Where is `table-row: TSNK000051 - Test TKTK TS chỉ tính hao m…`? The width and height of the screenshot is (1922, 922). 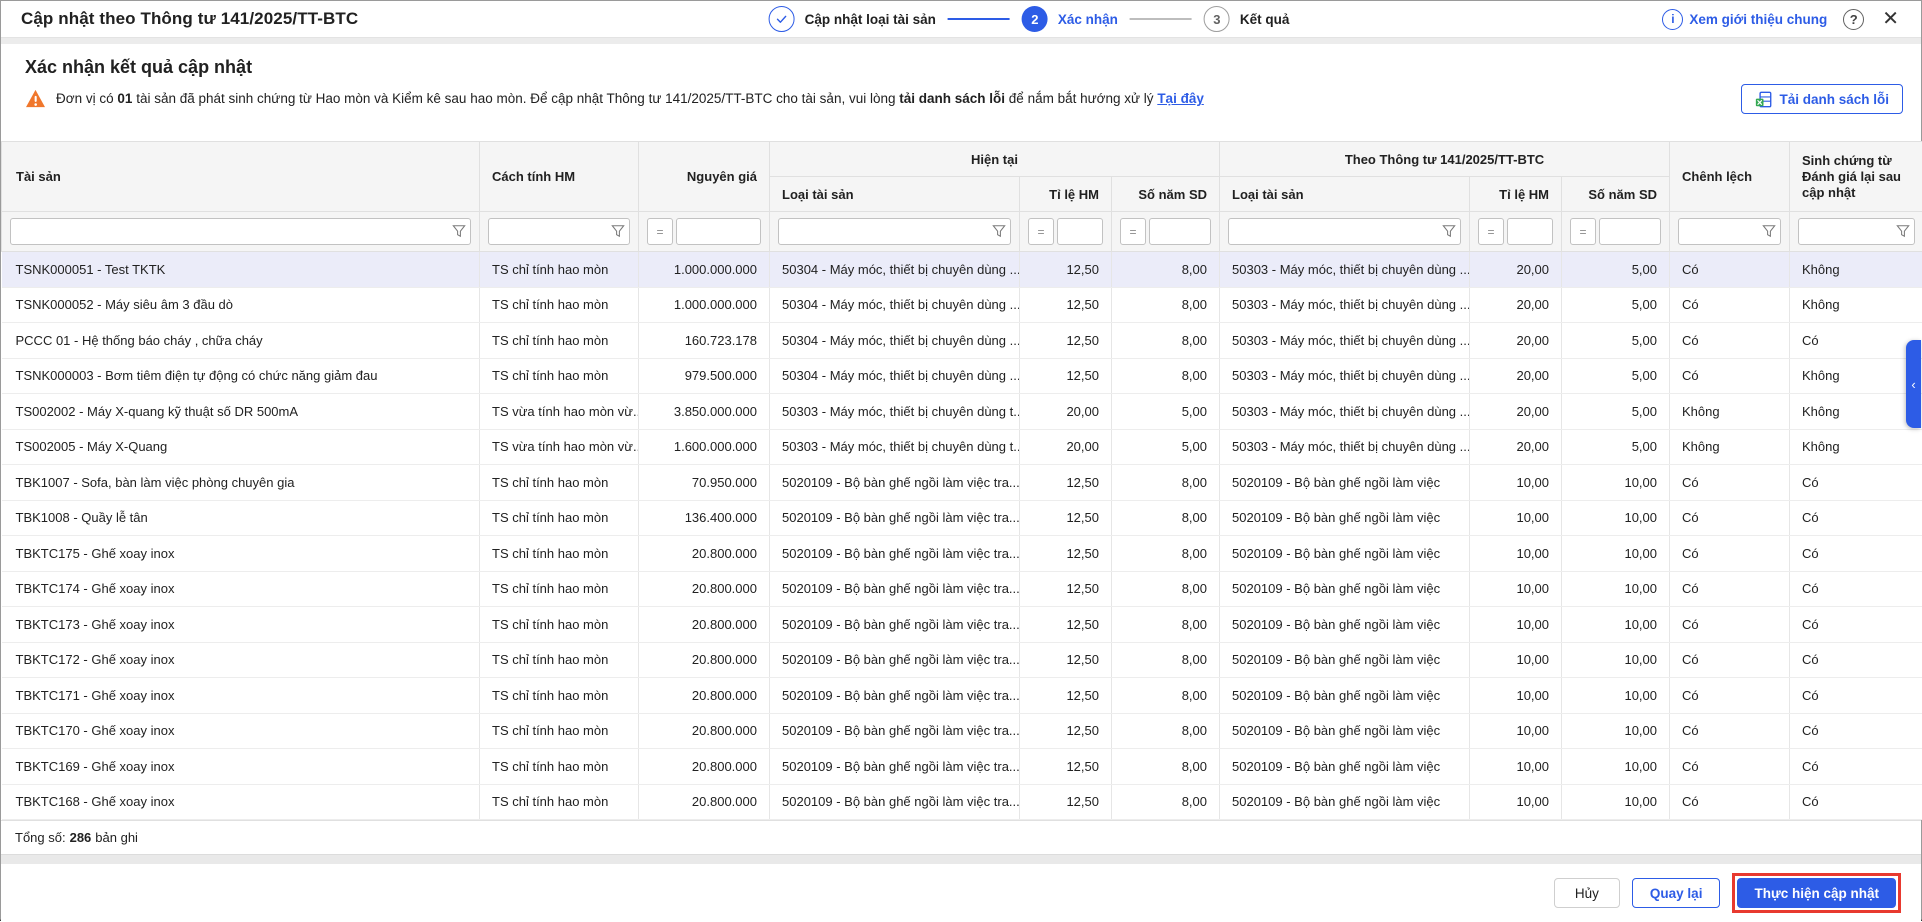
table-row: TSNK000051 - Test TKTK TS chỉ tính hao m… is located at coordinates (962, 270).